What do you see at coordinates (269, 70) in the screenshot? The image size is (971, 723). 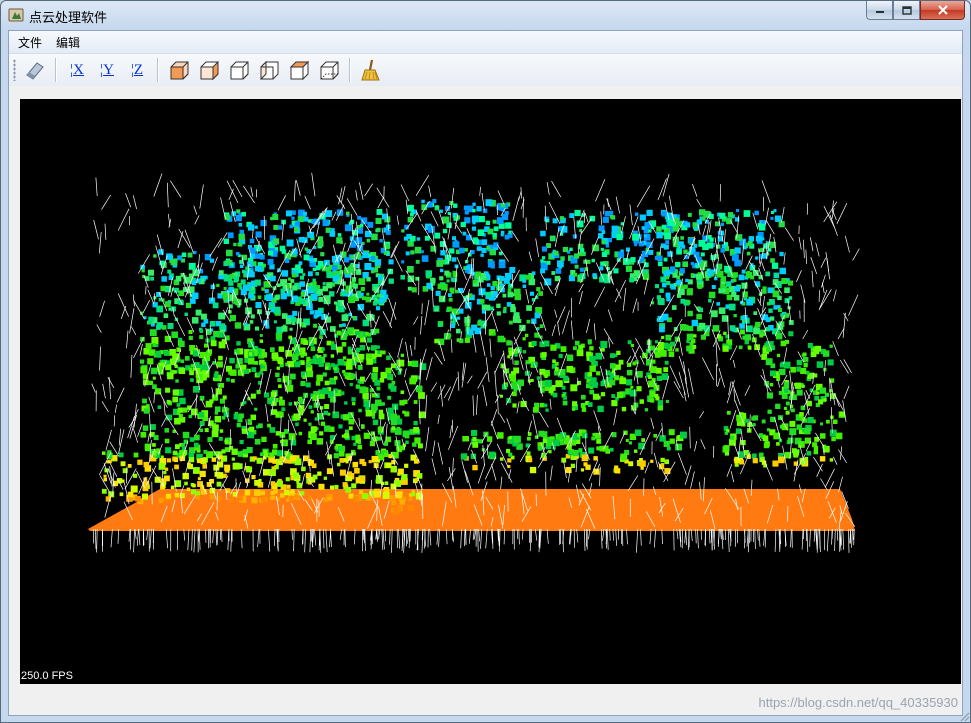 I see `view-right-button` at bounding box center [269, 70].